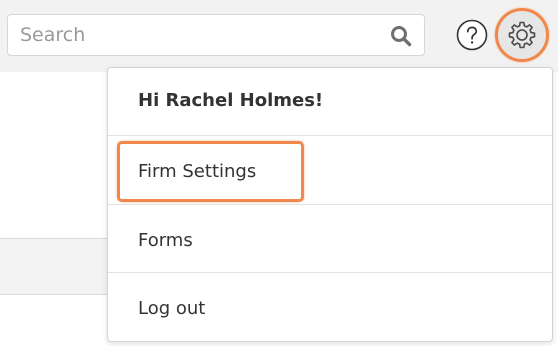 This screenshot has height=346, width=558. What do you see at coordinates (401, 36) in the screenshot?
I see `search-icon` at bounding box center [401, 36].